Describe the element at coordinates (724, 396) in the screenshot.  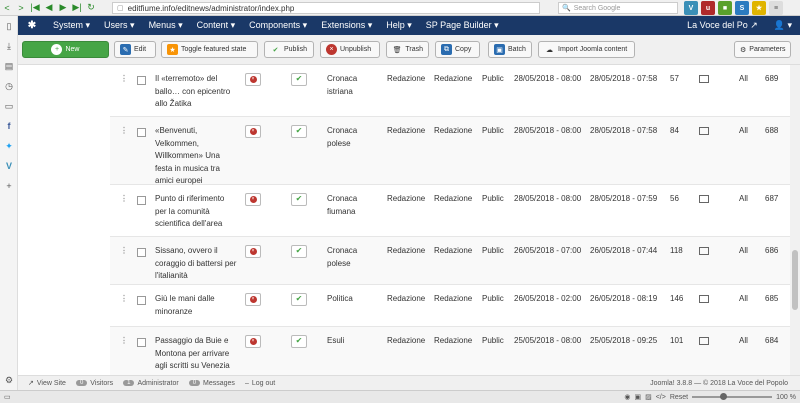
I see `zoom-slider-knob` at that location.